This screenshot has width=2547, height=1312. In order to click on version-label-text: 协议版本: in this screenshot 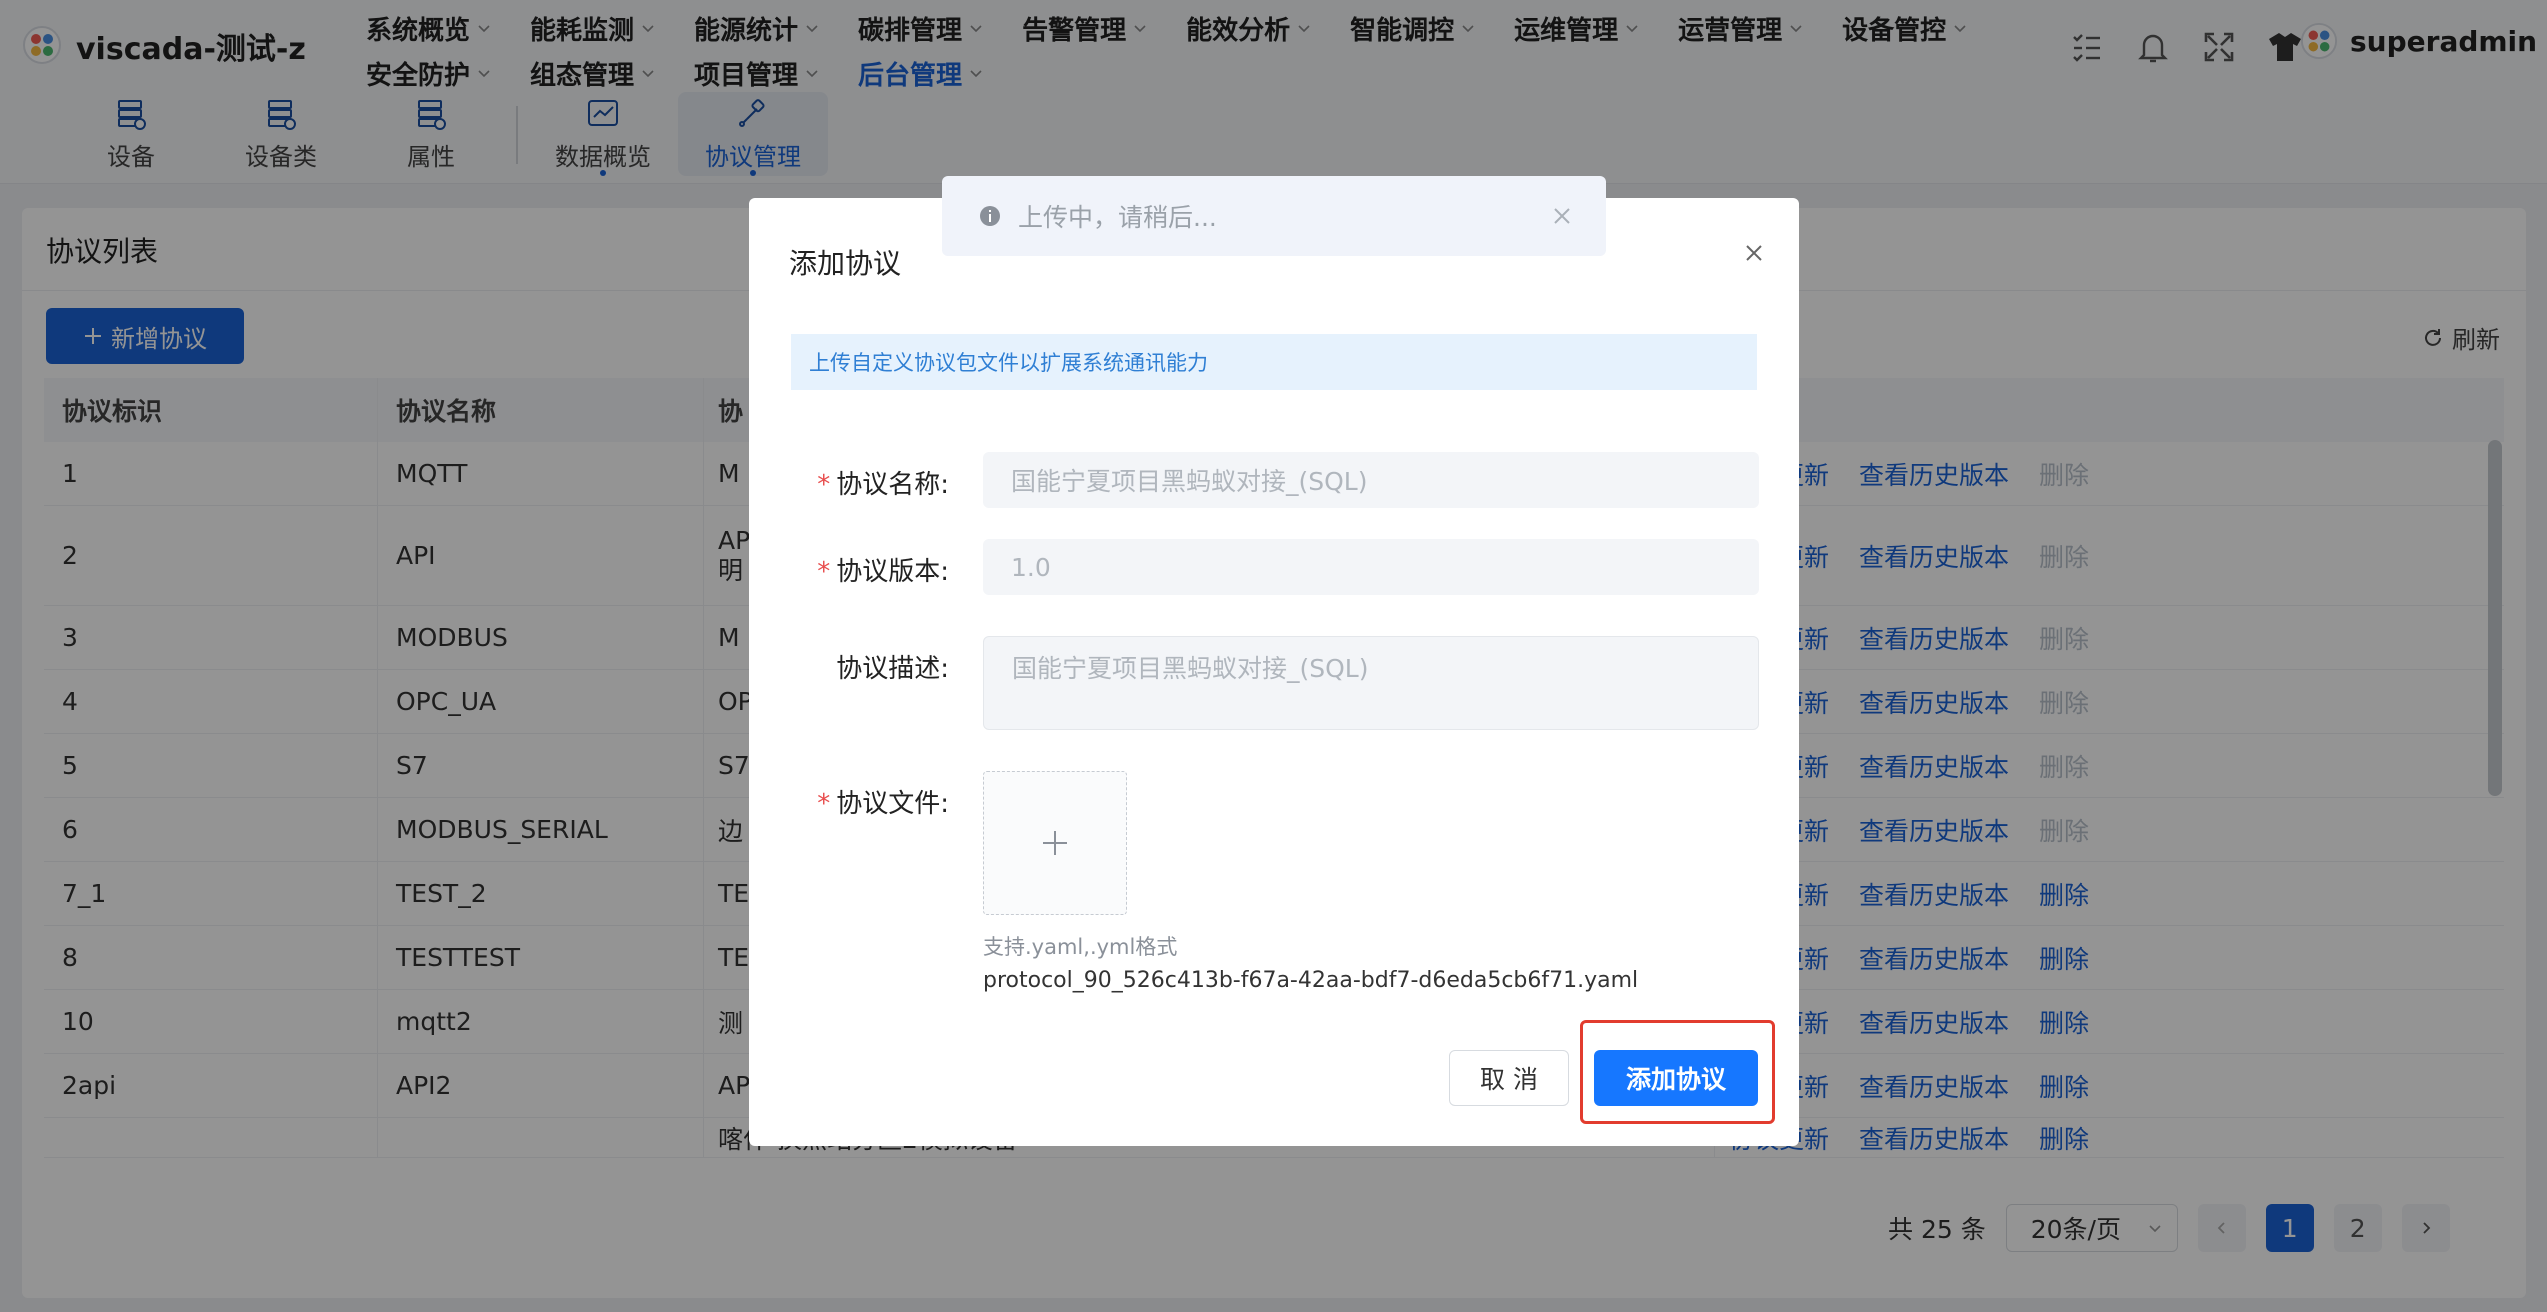, I will do `click(892, 572)`.